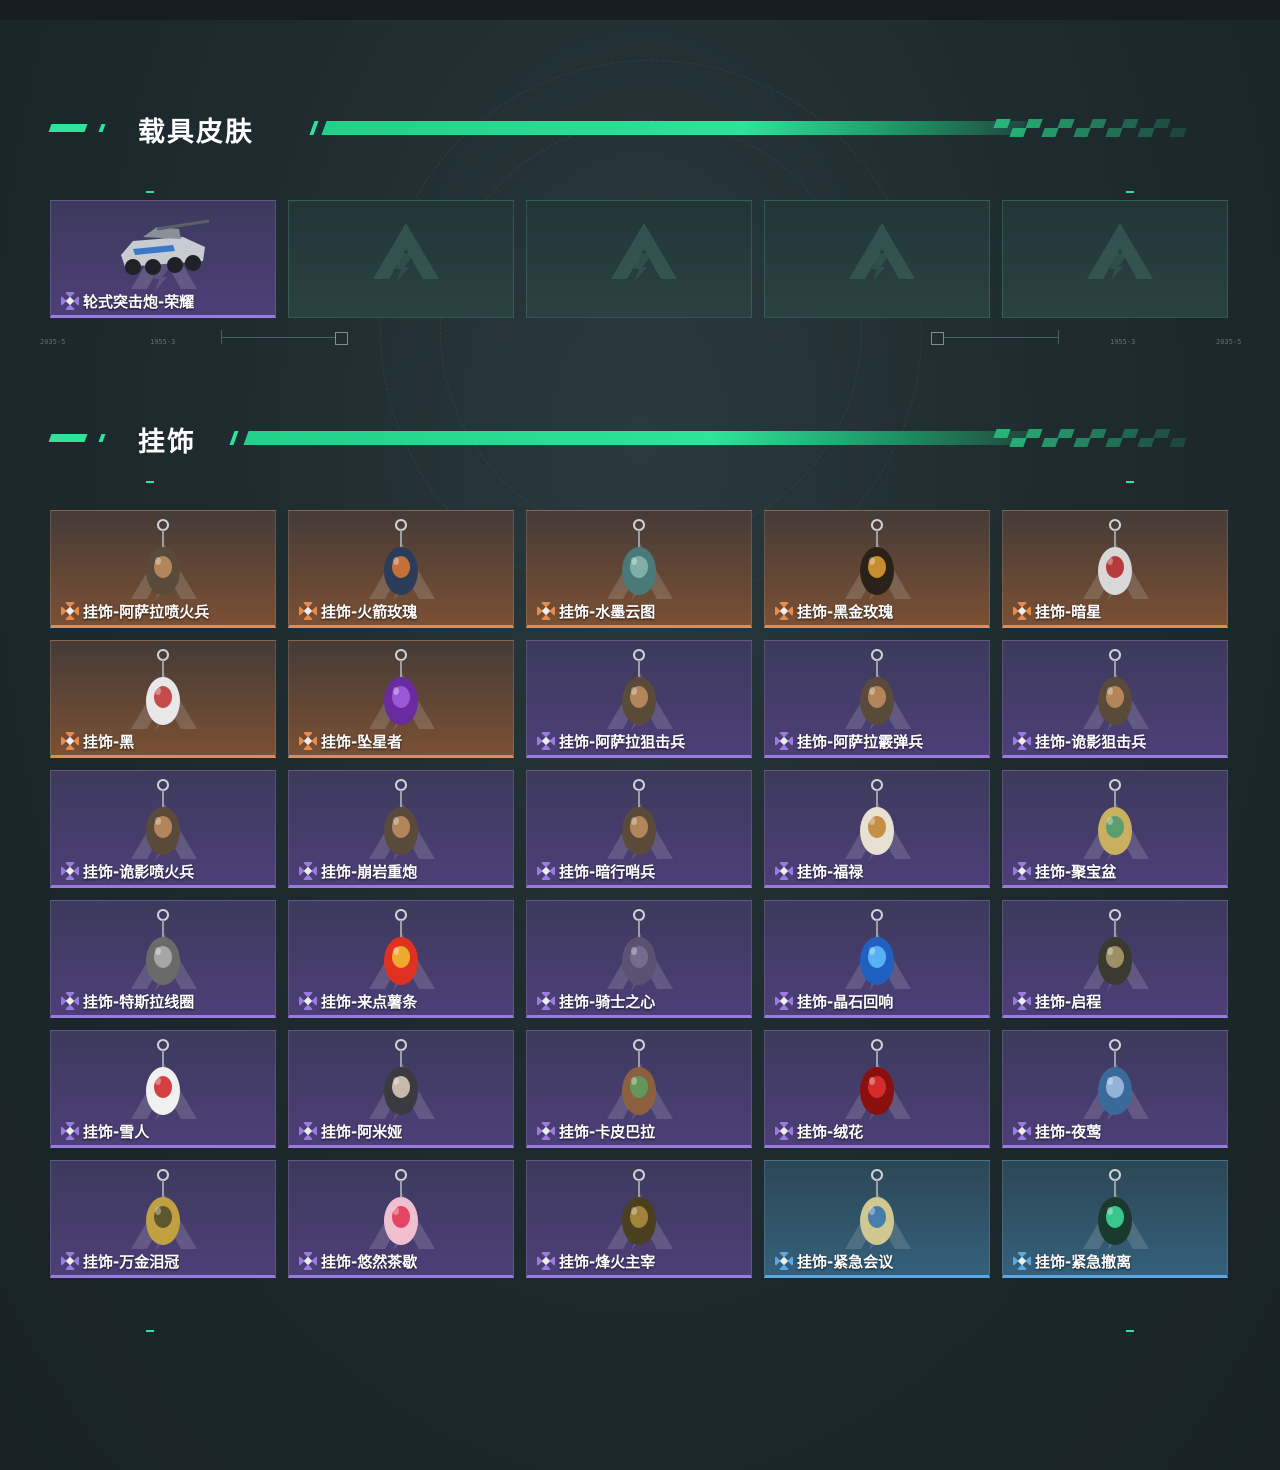 The width and height of the screenshot is (1280, 1470). What do you see at coordinates (165, 247) in the screenshot?
I see `armored-vehicle-icon` at bounding box center [165, 247].